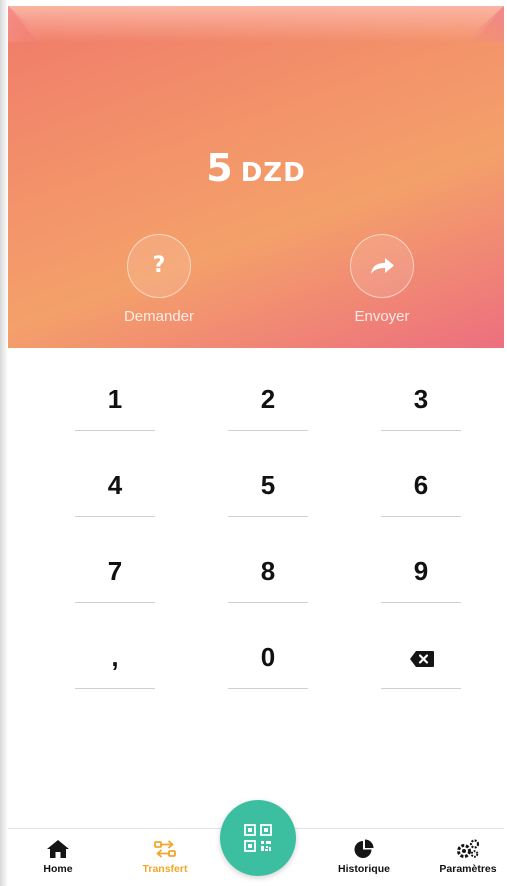 The width and height of the screenshot is (507, 886). Describe the element at coordinates (165, 869) in the screenshot. I see `nav-transfert-label: Transfert` at that location.